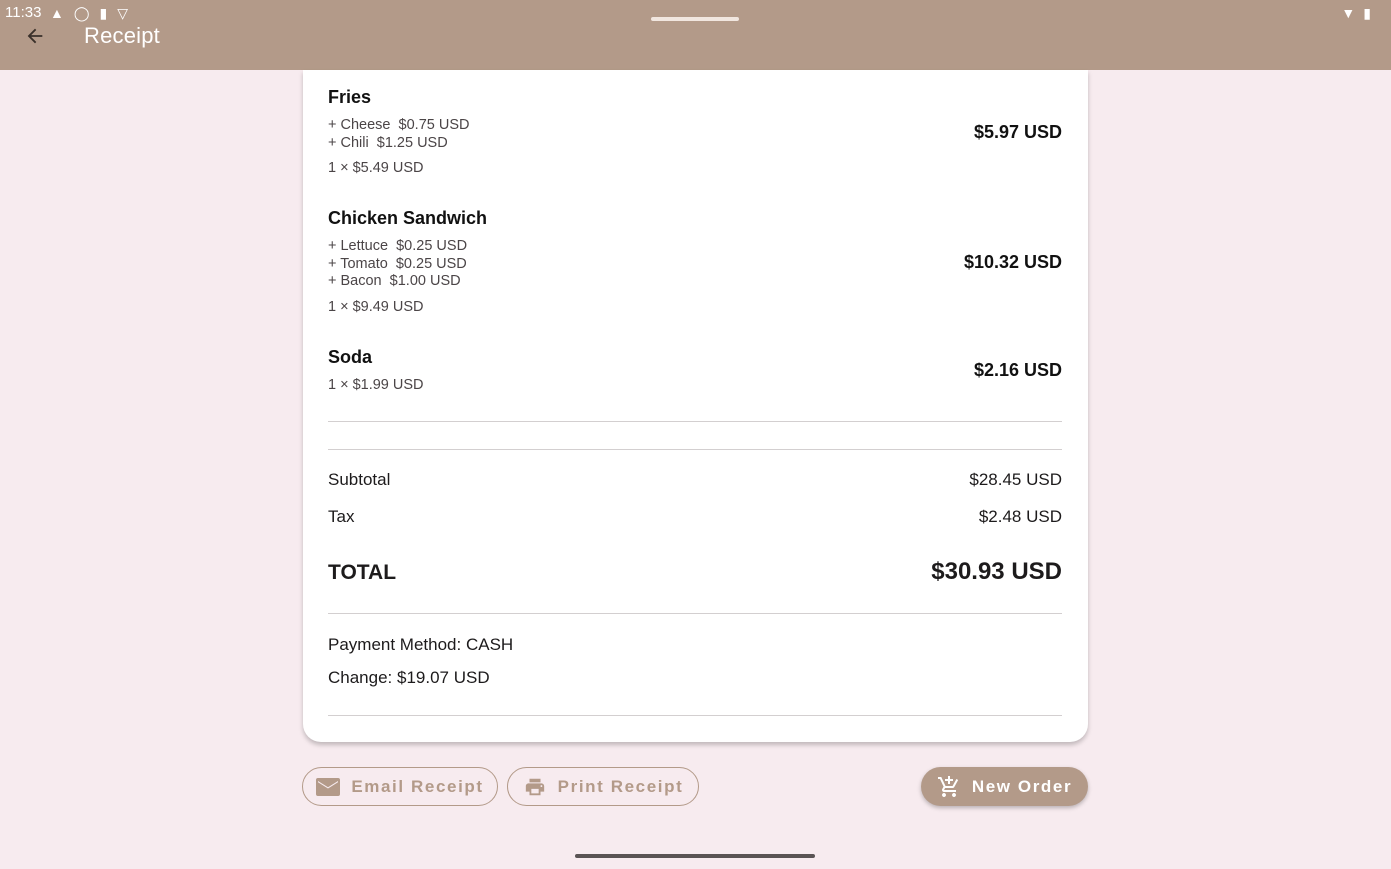 This screenshot has height=869, width=1391. Describe the element at coordinates (417, 786) in the screenshot. I see `email-receipt-label: Email Receipt` at that location.